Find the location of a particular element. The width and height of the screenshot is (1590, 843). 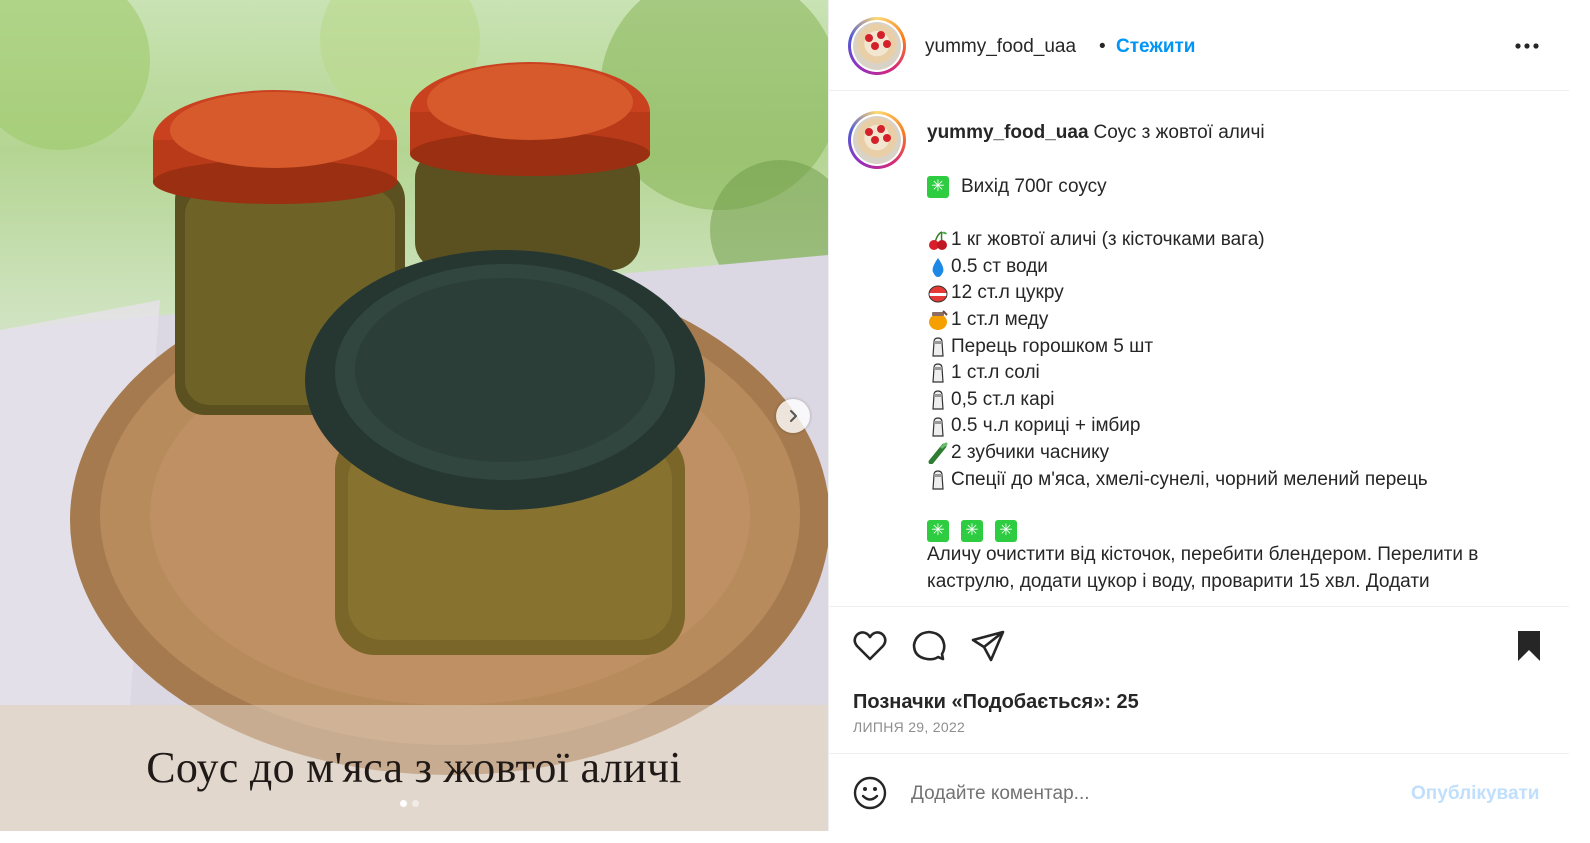

ingredient-text: 1 ст.л солі is located at coordinates (995, 373).